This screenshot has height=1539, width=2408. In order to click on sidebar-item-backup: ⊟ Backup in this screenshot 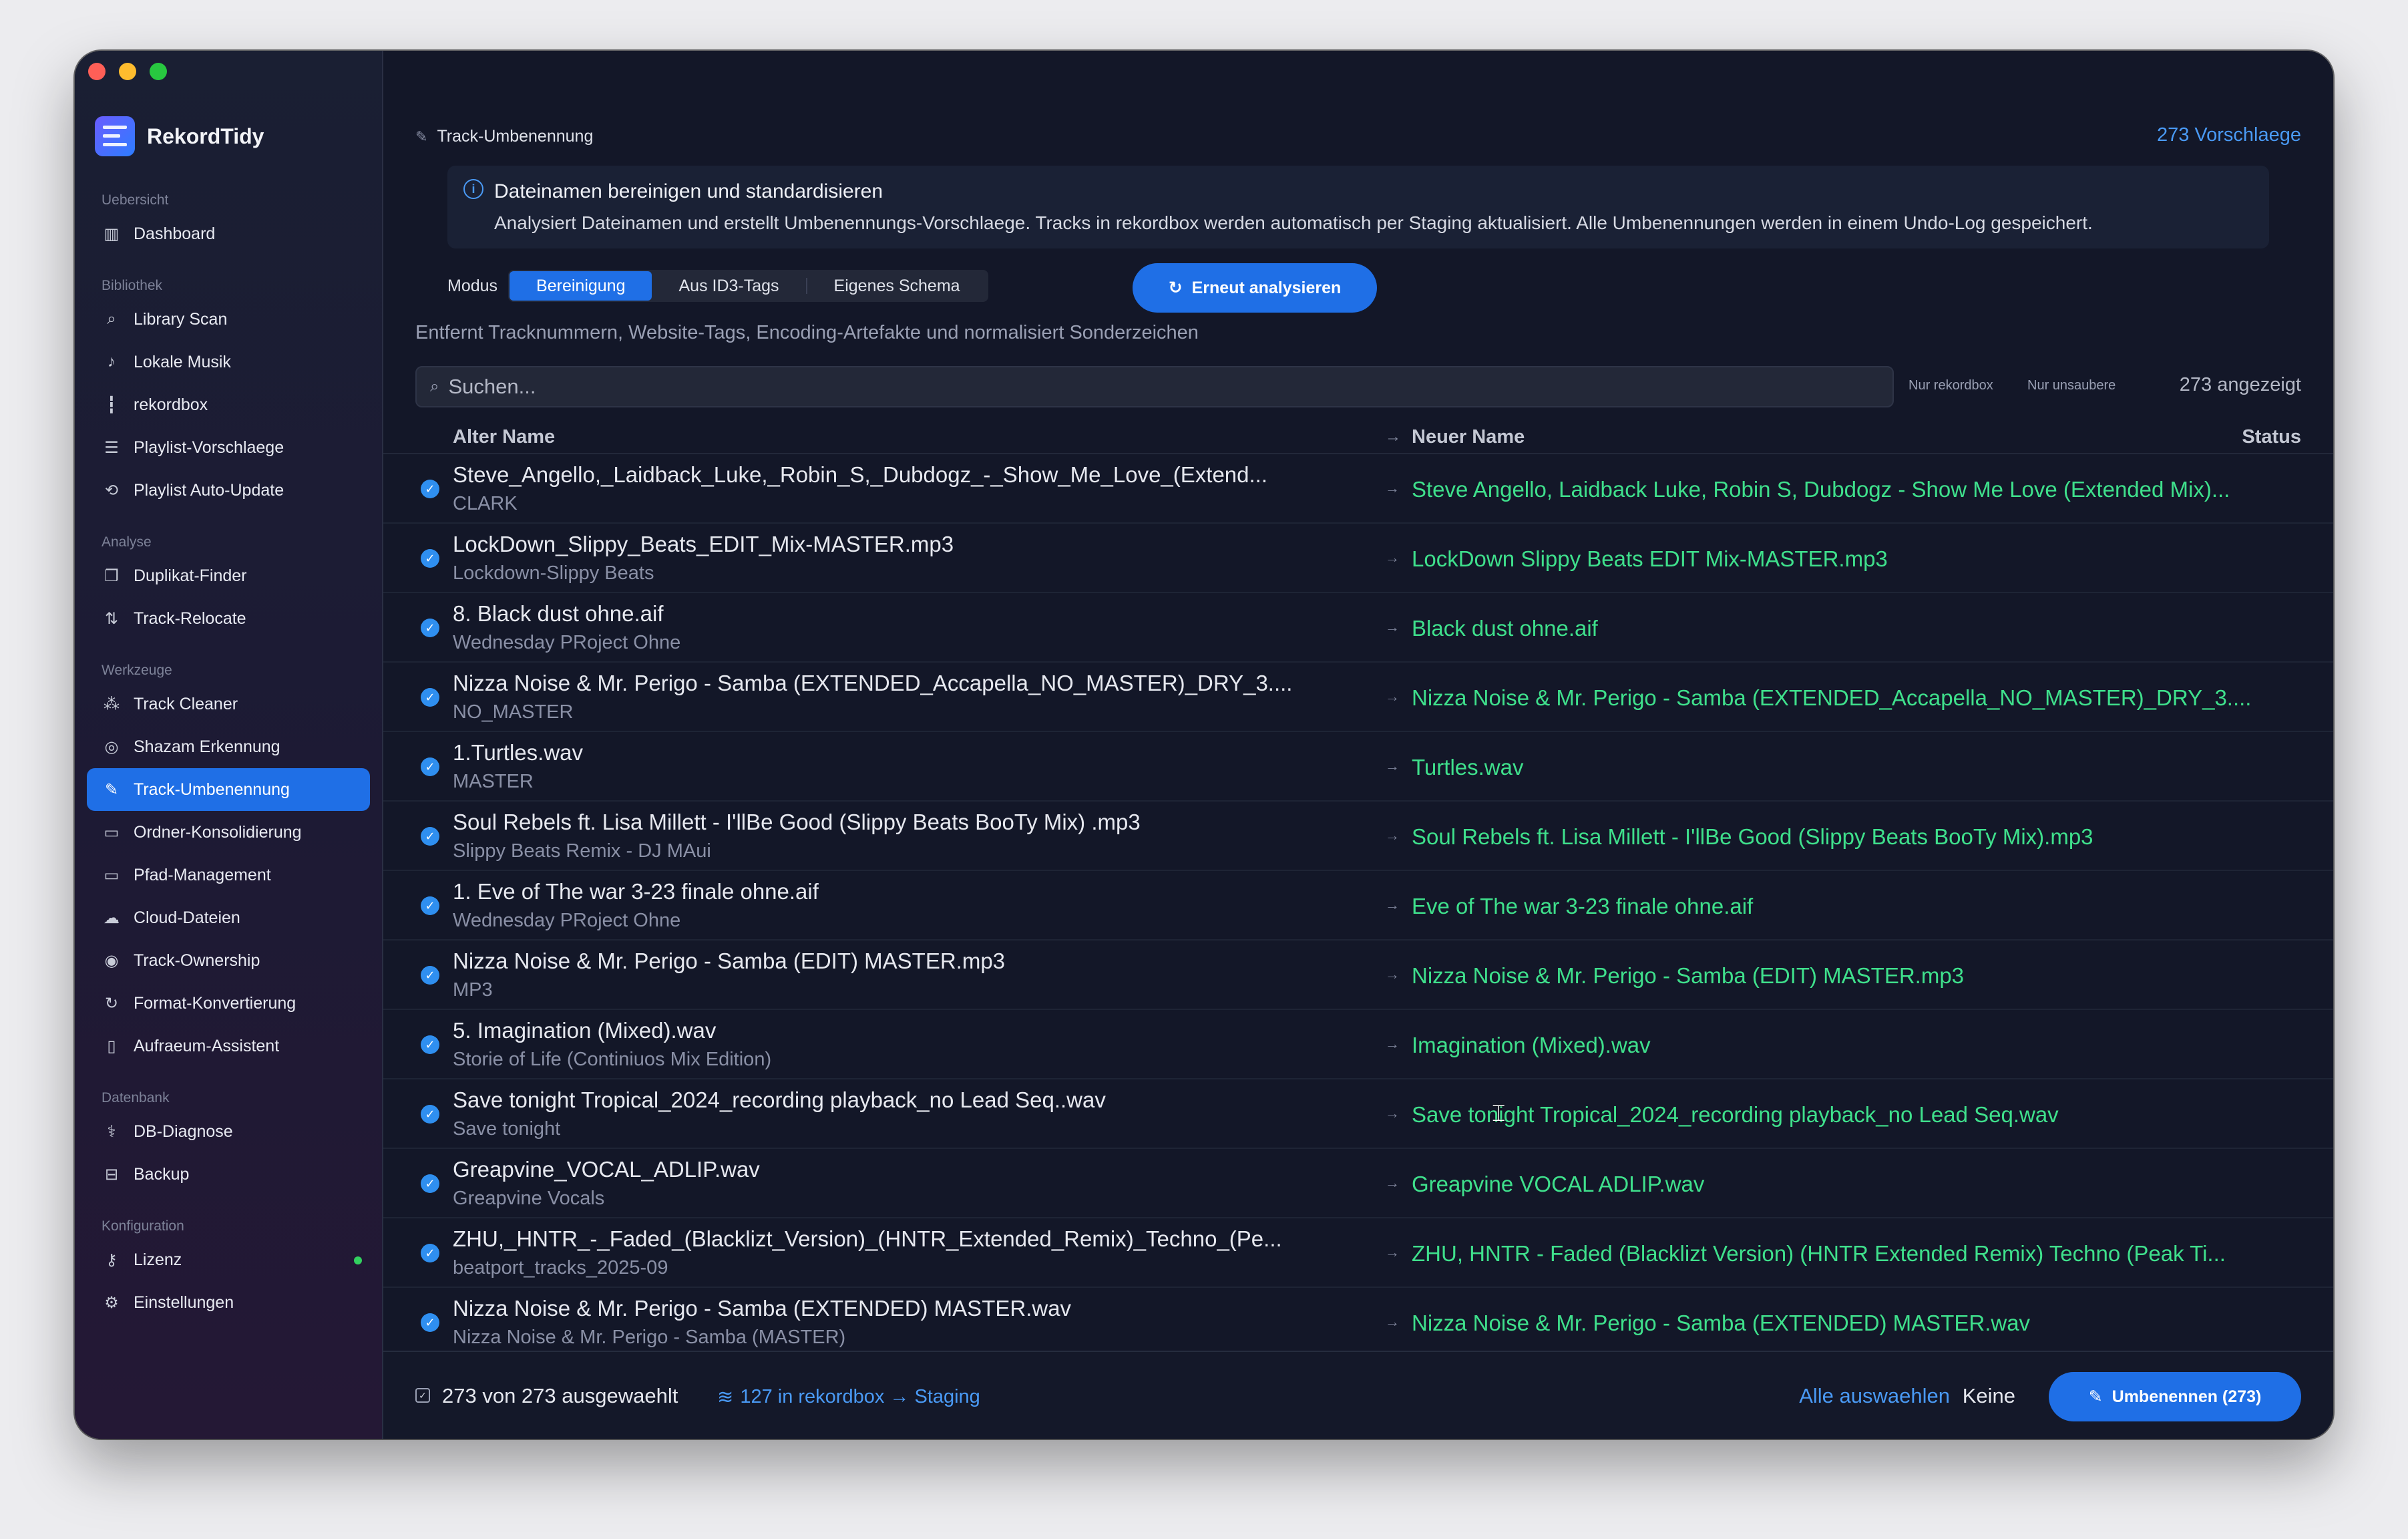, I will do `click(228, 1174)`.